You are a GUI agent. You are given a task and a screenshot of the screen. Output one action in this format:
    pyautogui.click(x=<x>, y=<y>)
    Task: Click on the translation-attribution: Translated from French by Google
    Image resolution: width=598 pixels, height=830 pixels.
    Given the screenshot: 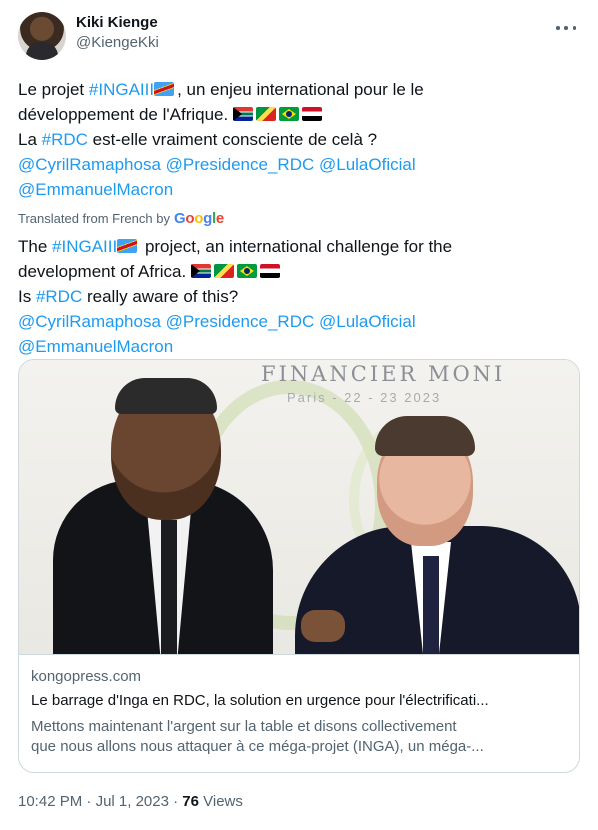 What is the action you would take?
    pyautogui.click(x=121, y=219)
    